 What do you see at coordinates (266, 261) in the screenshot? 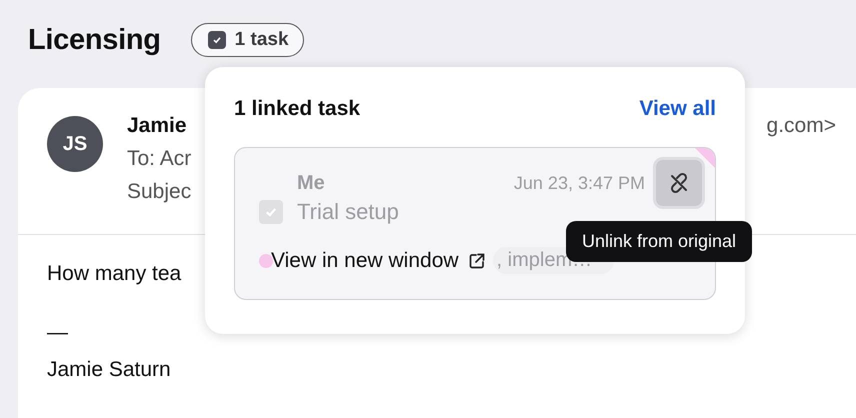
I see `avatar-icon` at bounding box center [266, 261].